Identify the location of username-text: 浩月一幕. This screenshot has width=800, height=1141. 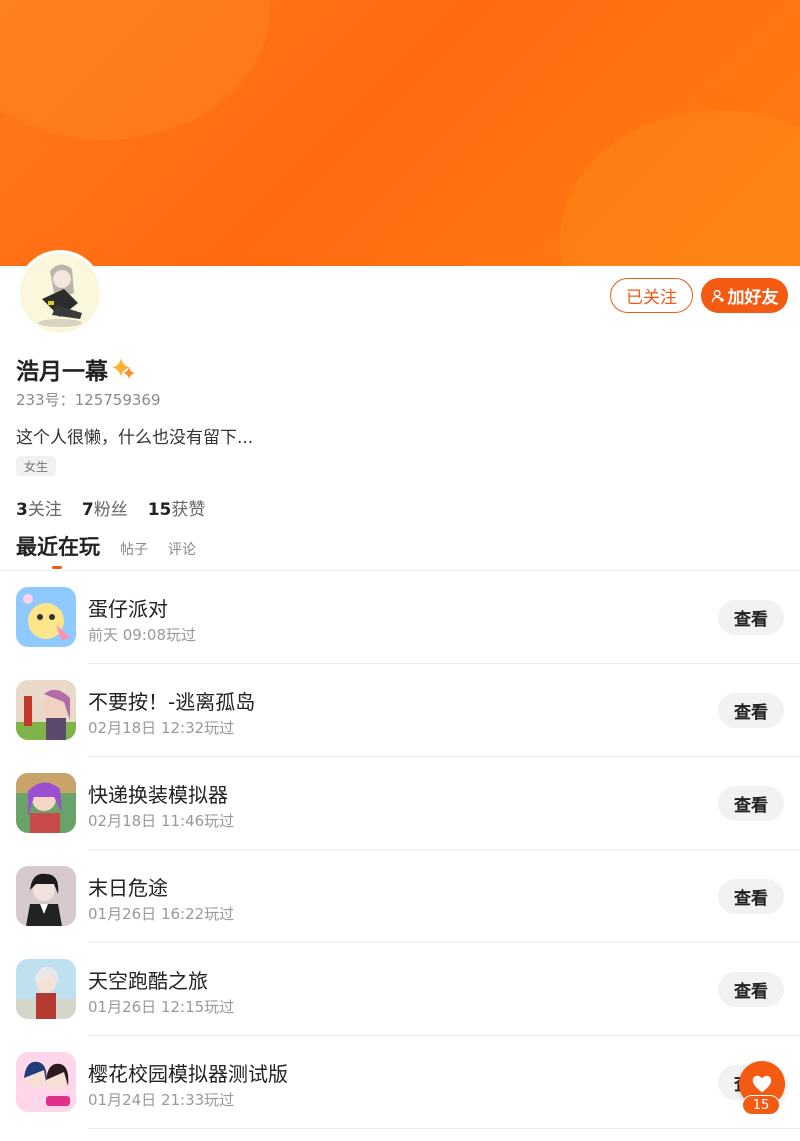
(62, 372).